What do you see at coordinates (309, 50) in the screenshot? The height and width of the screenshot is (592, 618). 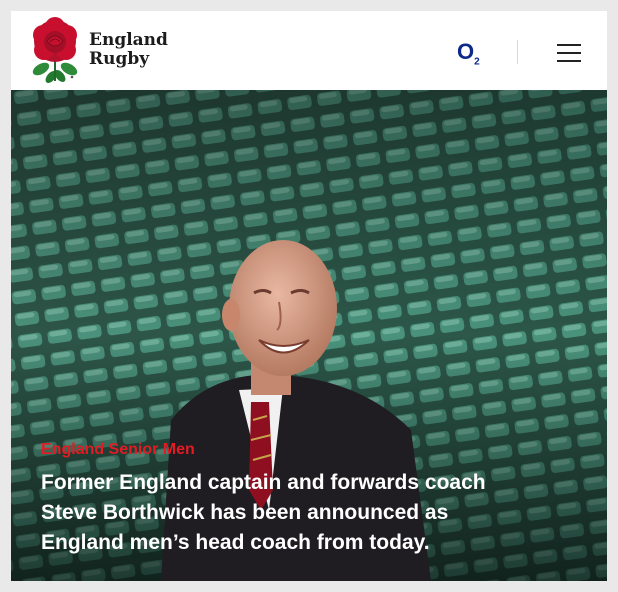 I see `site-header: England Rugby O2` at bounding box center [309, 50].